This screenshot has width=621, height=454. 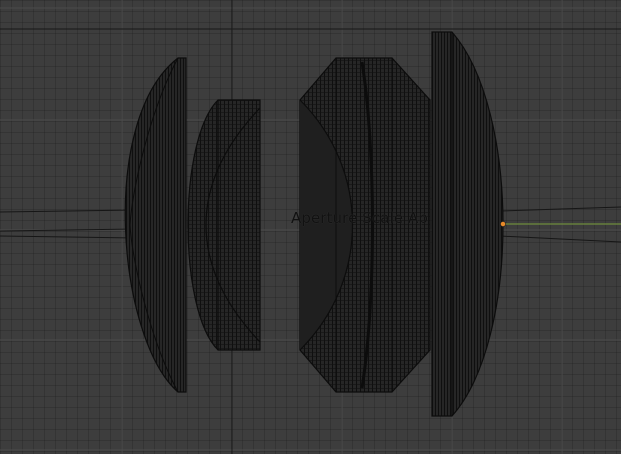 I want to click on object-origin-dot, so click(x=503, y=224).